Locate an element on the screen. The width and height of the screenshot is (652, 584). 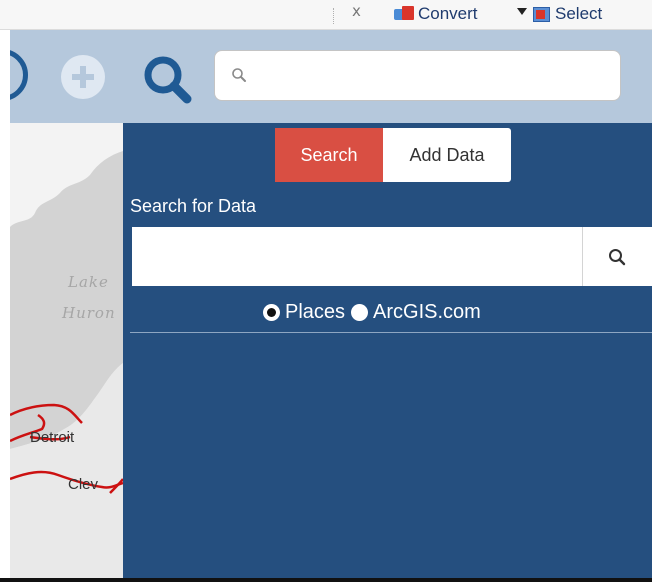
bottom-border is located at coordinates (326, 580).